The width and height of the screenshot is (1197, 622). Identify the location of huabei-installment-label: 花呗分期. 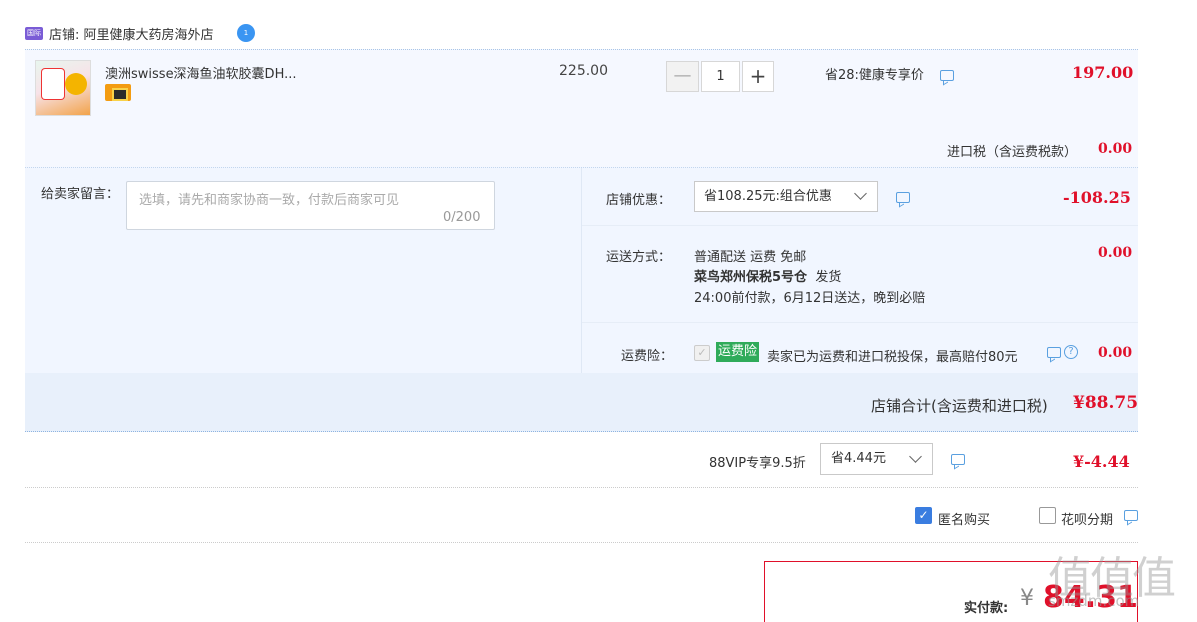
(1087, 518).